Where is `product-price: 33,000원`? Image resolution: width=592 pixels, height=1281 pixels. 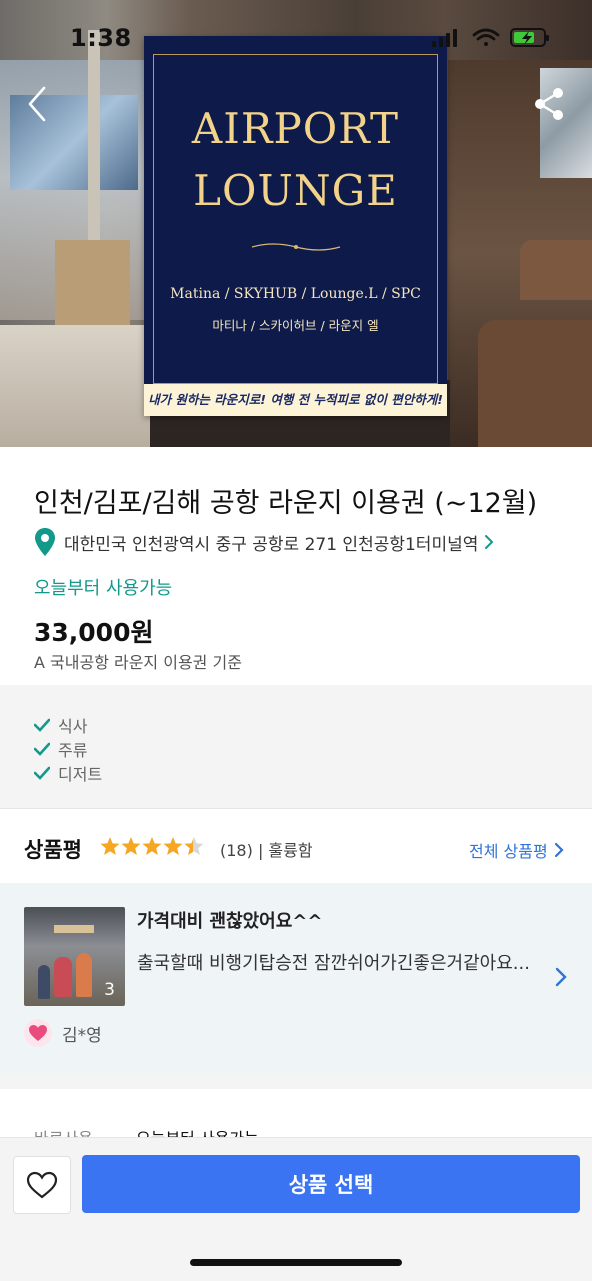
product-price: 33,000원 is located at coordinates (94, 632).